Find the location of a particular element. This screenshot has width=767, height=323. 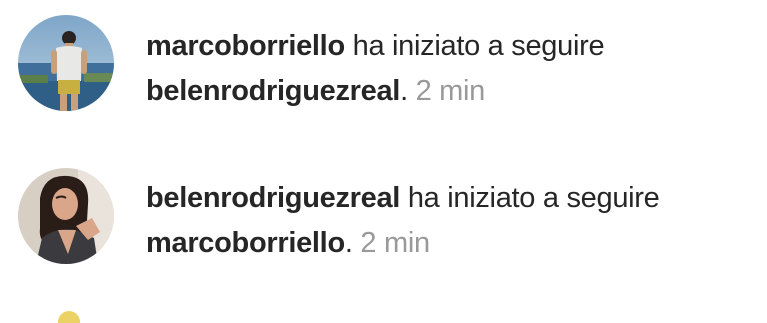

profile-photo-man-standing-by-sea-icon is located at coordinates (66, 63).